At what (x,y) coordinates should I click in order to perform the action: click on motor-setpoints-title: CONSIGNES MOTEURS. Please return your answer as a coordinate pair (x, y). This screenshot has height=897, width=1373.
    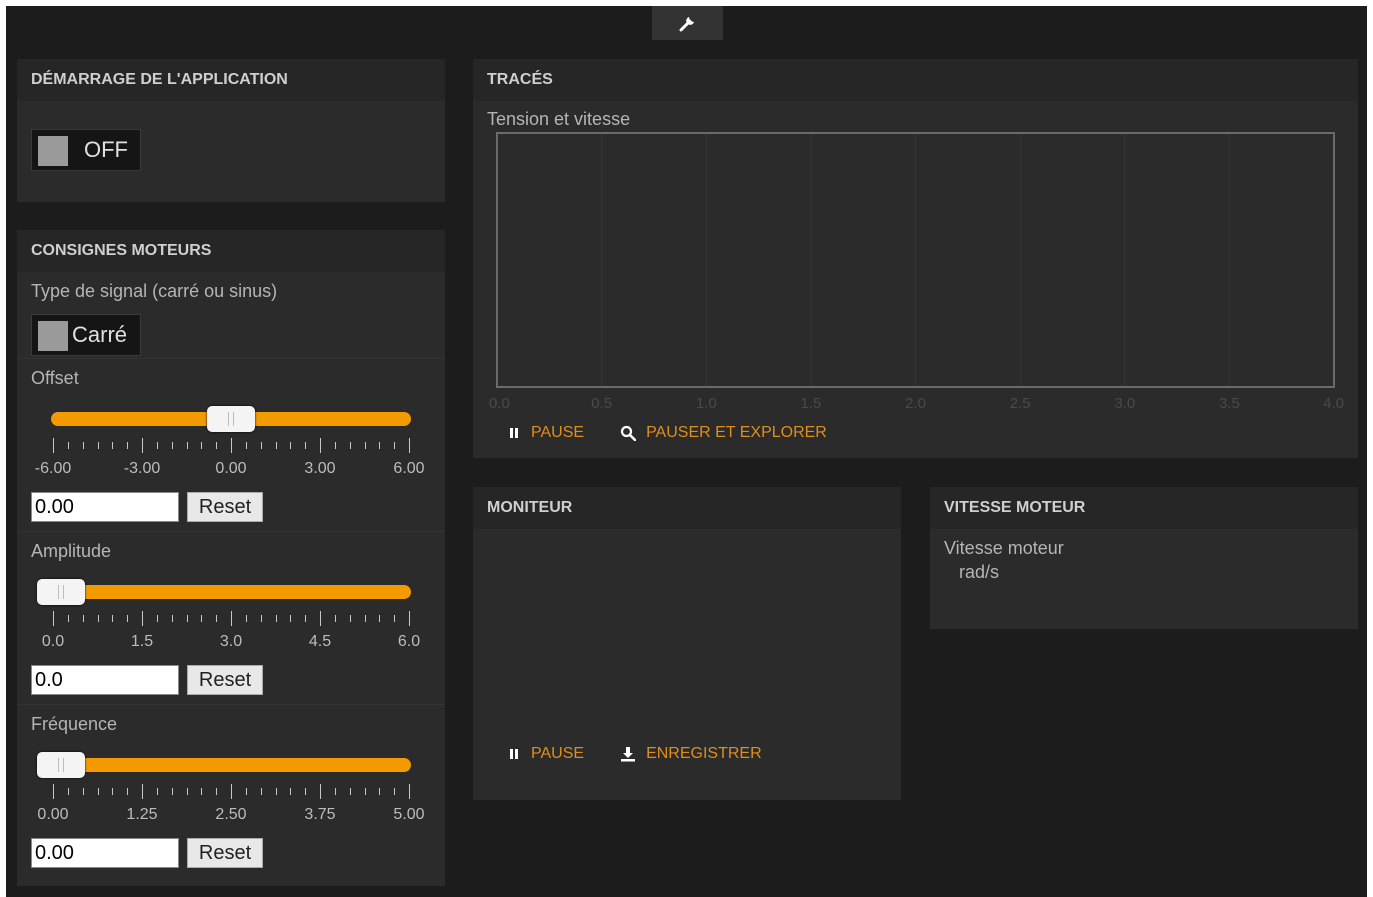
    Looking at the image, I should click on (231, 251).